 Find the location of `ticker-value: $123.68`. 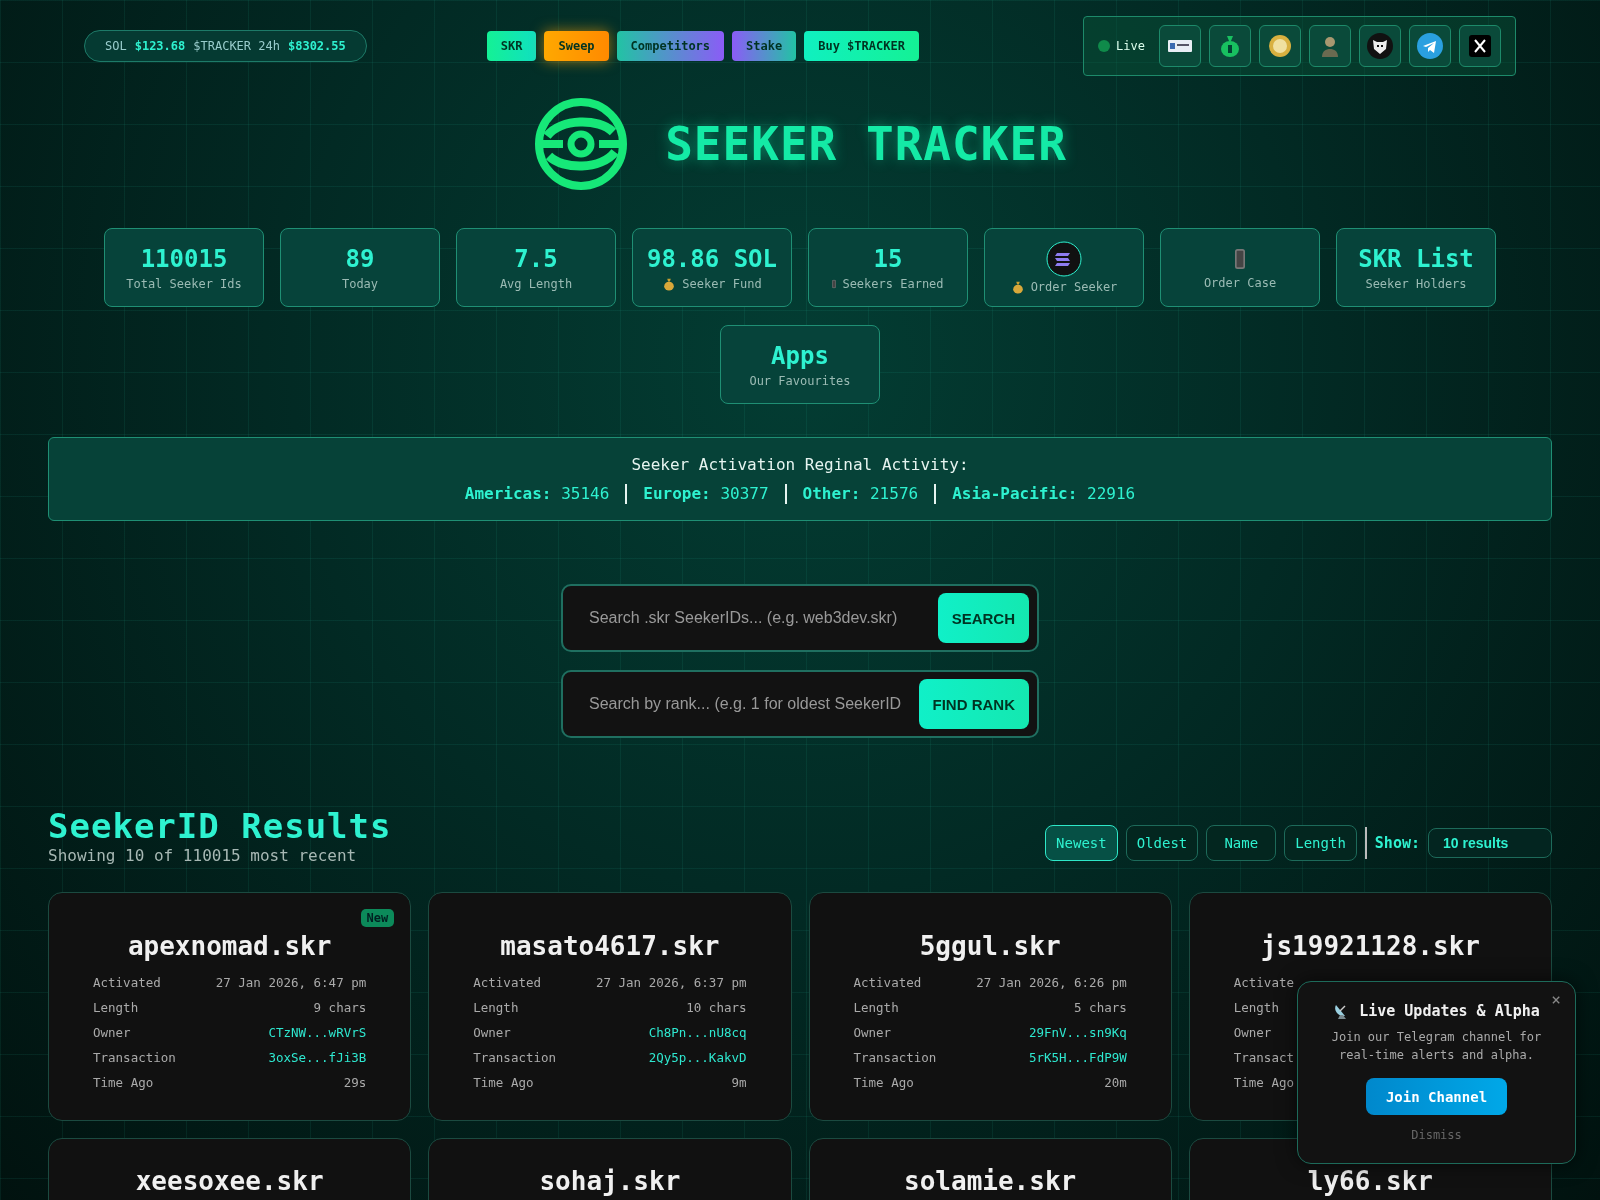

ticker-value: $123.68 is located at coordinates (160, 46).